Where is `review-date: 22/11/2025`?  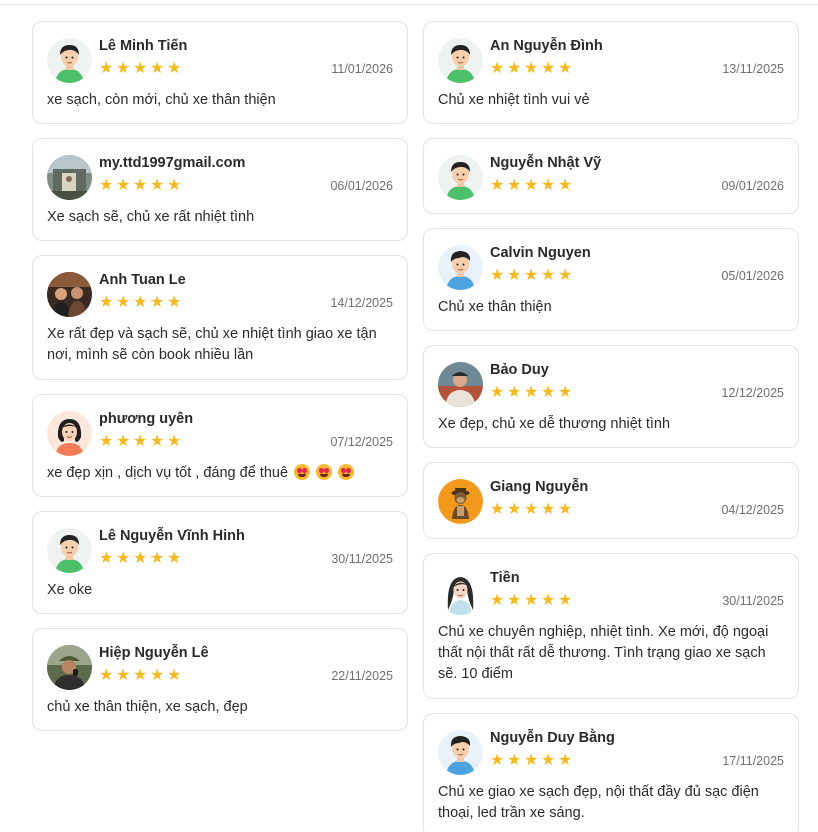 review-date: 22/11/2025 is located at coordinates (362, 675).